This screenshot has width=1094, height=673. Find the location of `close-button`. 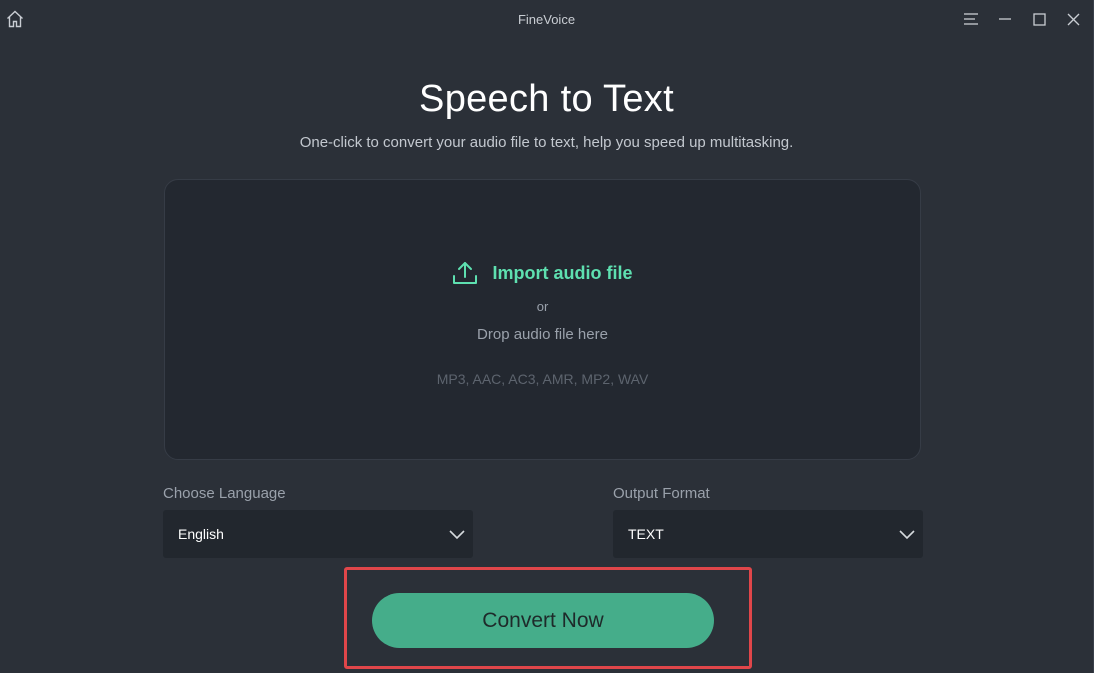

close-button is located at coordinates (1073, 19).